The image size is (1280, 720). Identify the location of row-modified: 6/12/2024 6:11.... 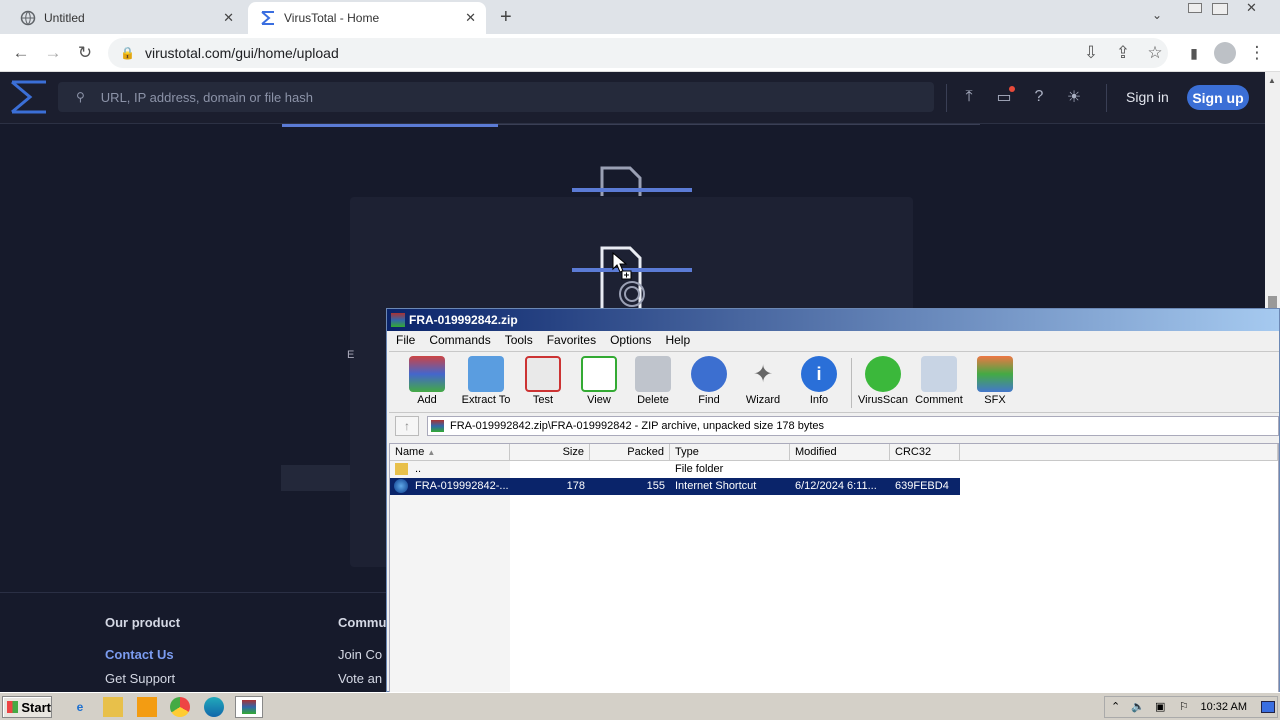
(836, 486).